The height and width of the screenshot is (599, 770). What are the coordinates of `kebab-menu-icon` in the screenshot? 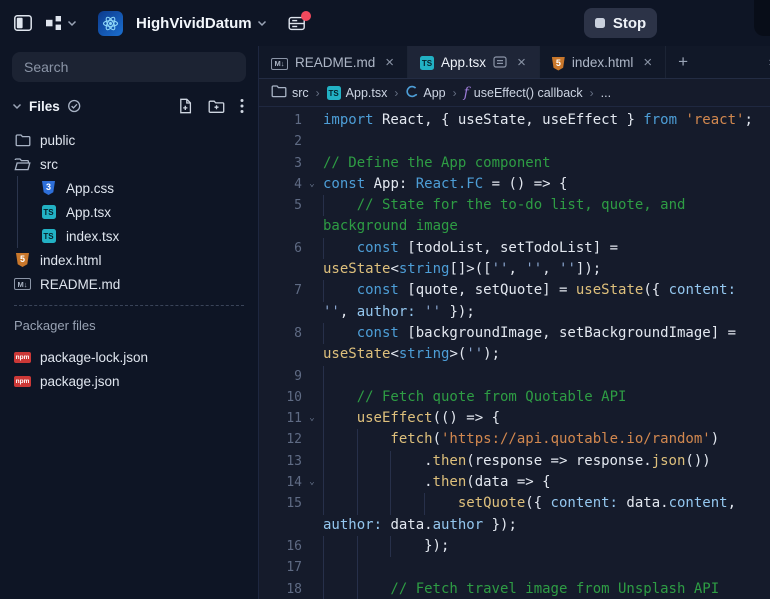 It's located at (242, 106).